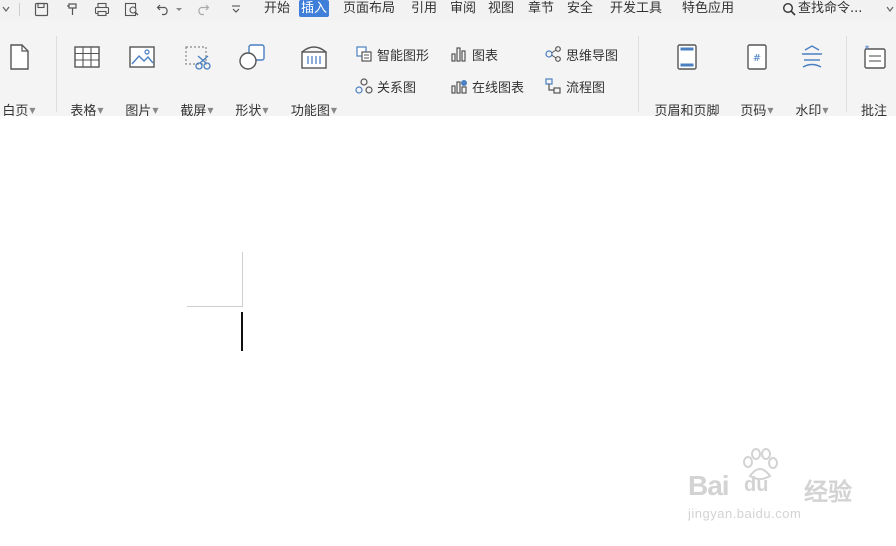 The width and height of the screenshot is (896, 546). Describe the element at coordinates (541, 8) in the screenshot. I see `tab-chapter: 章节` at that location.